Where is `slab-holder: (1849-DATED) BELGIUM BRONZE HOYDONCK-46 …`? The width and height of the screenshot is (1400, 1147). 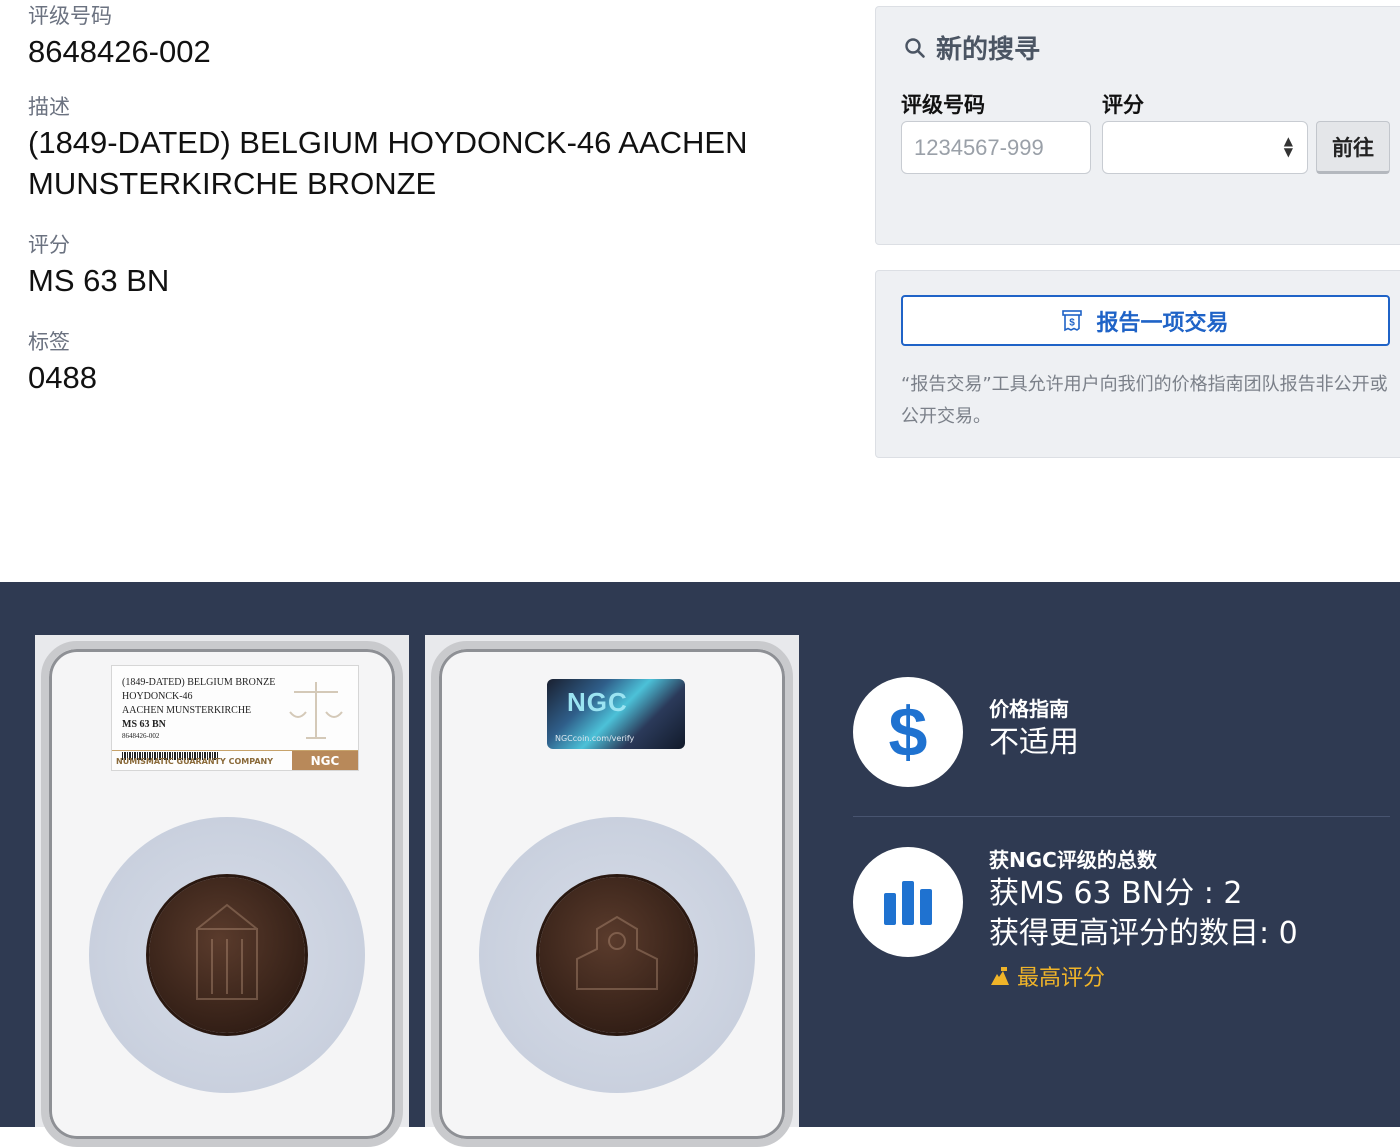 slab-holder: (1849-DATED) BELGIUM BRONZE HOYDONCK-46 … is located at coordinates (222, 894).